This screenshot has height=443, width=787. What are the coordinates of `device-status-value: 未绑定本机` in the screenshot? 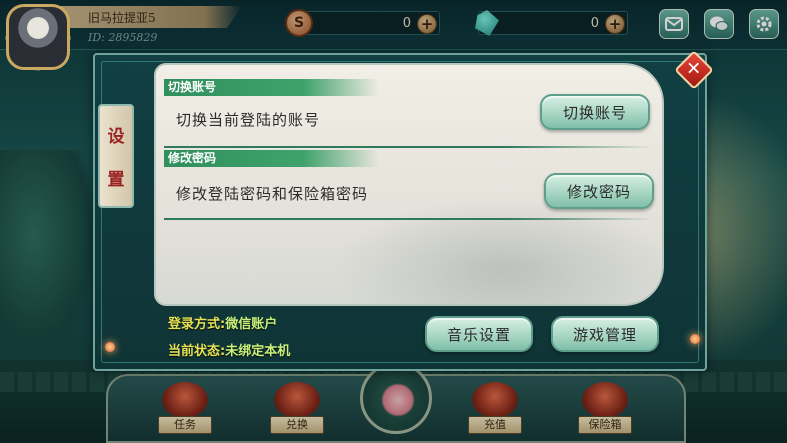 It's located at (258, 351).